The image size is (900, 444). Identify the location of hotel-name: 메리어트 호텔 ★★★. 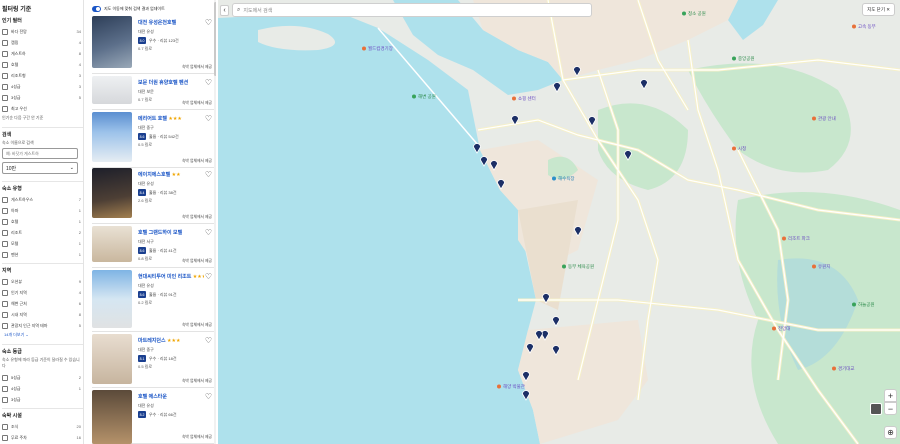
(171, 118).